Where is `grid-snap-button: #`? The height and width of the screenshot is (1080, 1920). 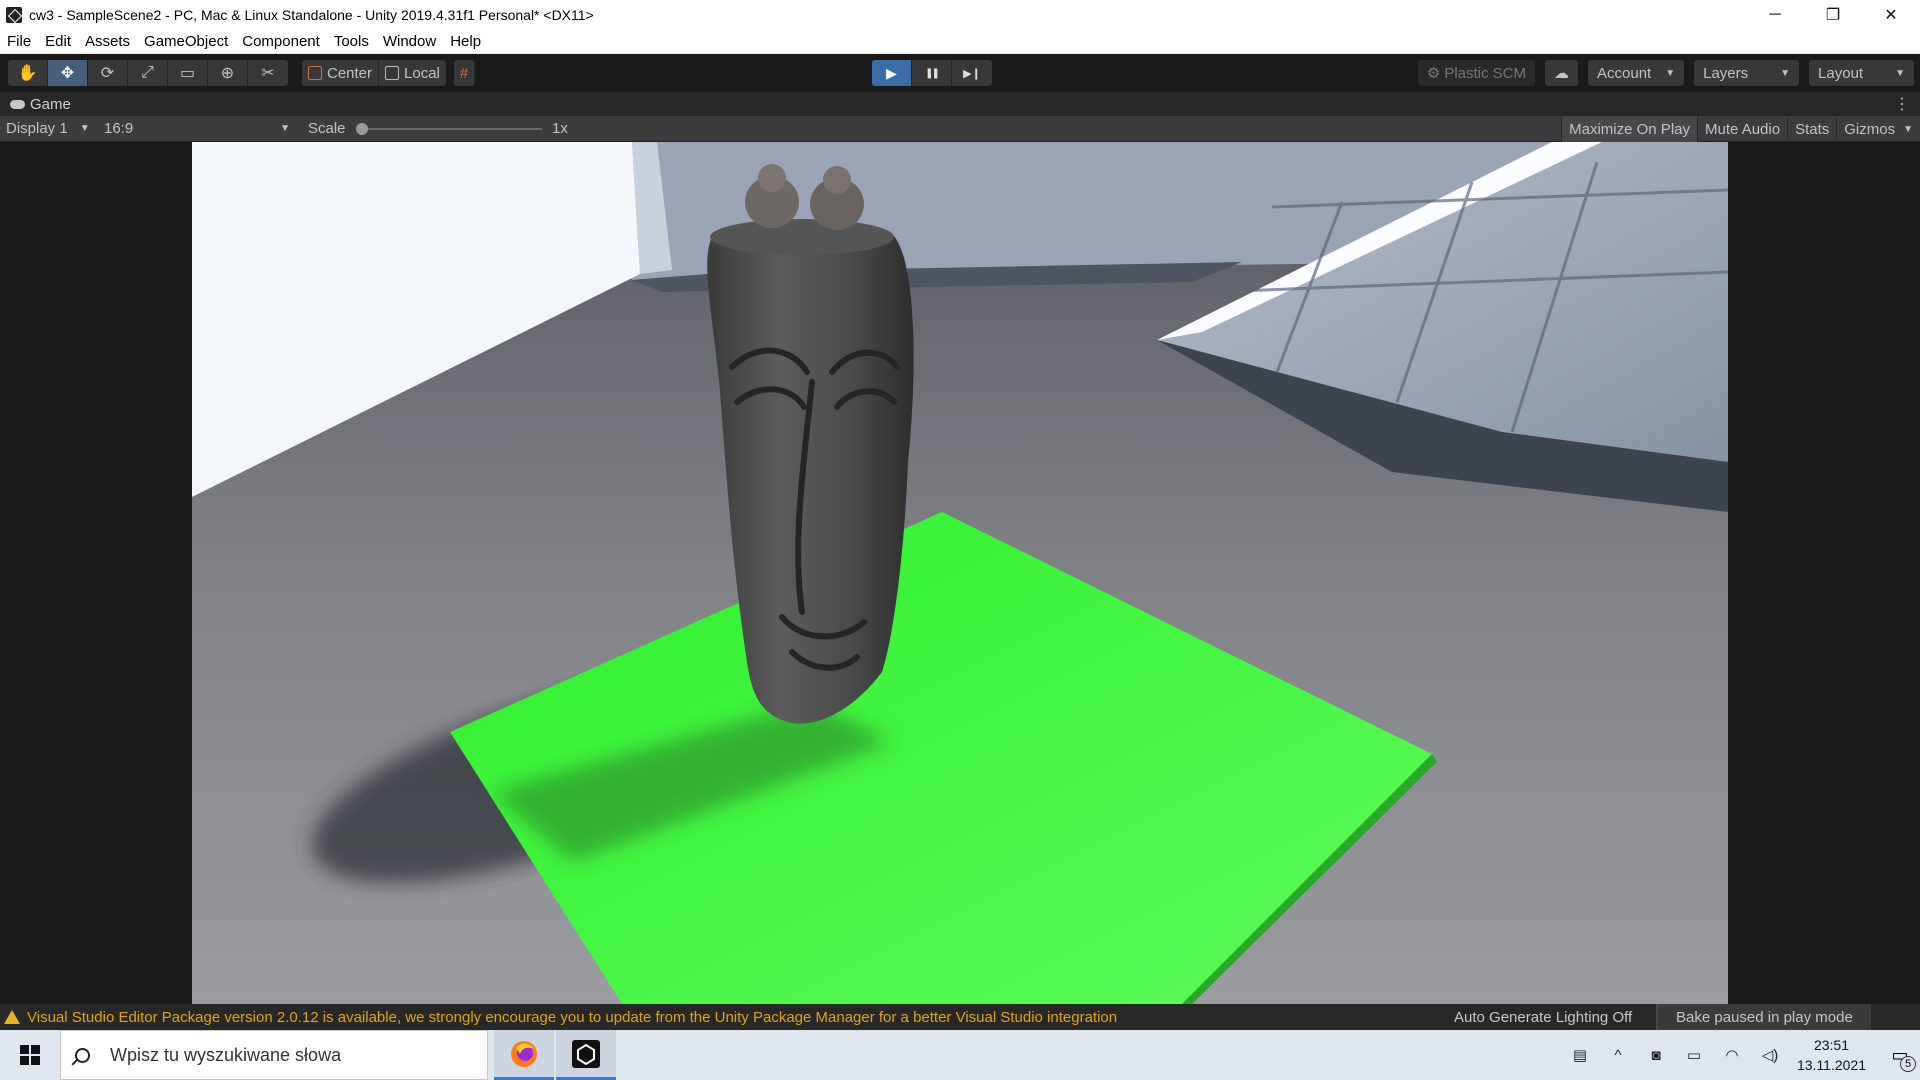
grid-snap-button: # is located at coordinates (464, 73).